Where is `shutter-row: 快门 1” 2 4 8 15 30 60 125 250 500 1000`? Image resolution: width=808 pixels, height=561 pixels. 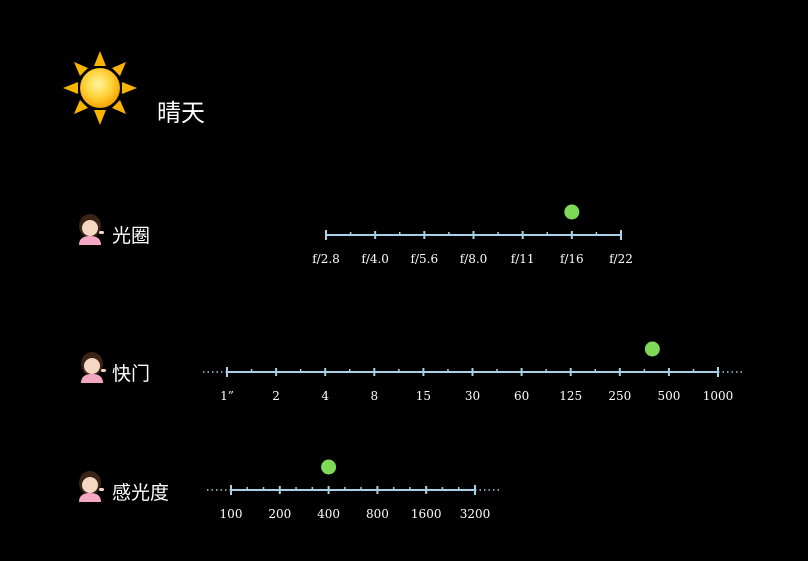 shutter-row: 快门 1” 2 4 8 15 30 60 125 250 500 1000 is located at coordinates (412, 372).